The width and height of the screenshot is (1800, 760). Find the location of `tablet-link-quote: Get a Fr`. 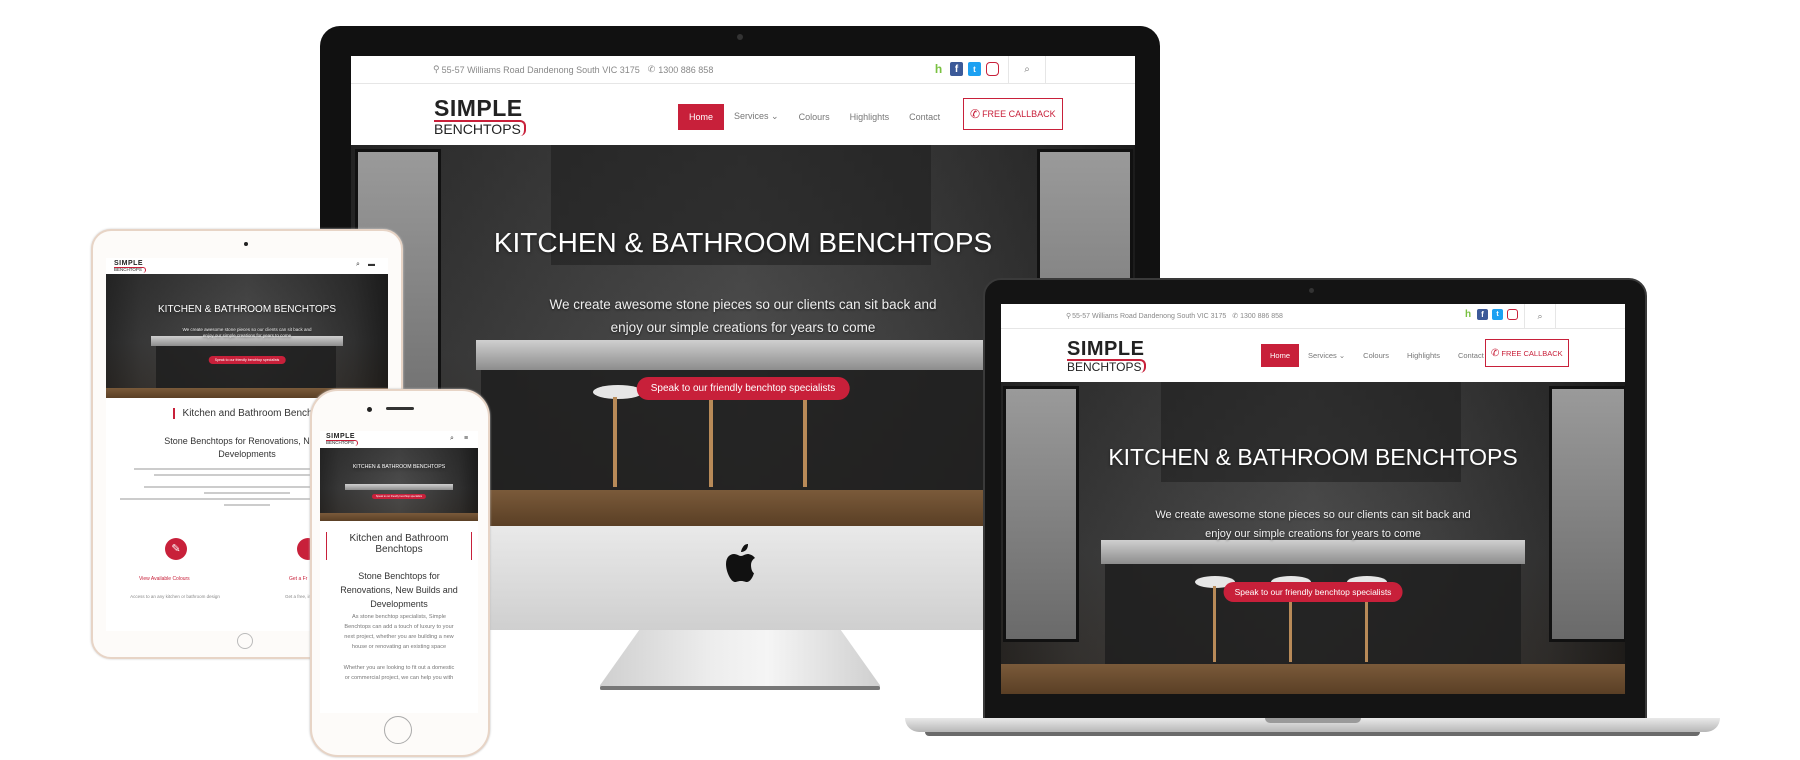

tablet-link-quote: Get a Fr is located at coordinates (298, 579).